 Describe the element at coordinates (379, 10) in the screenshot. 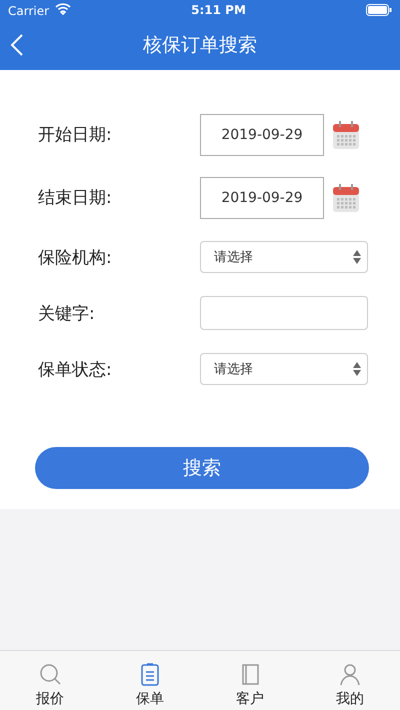

I see `battery-icon` at that location.